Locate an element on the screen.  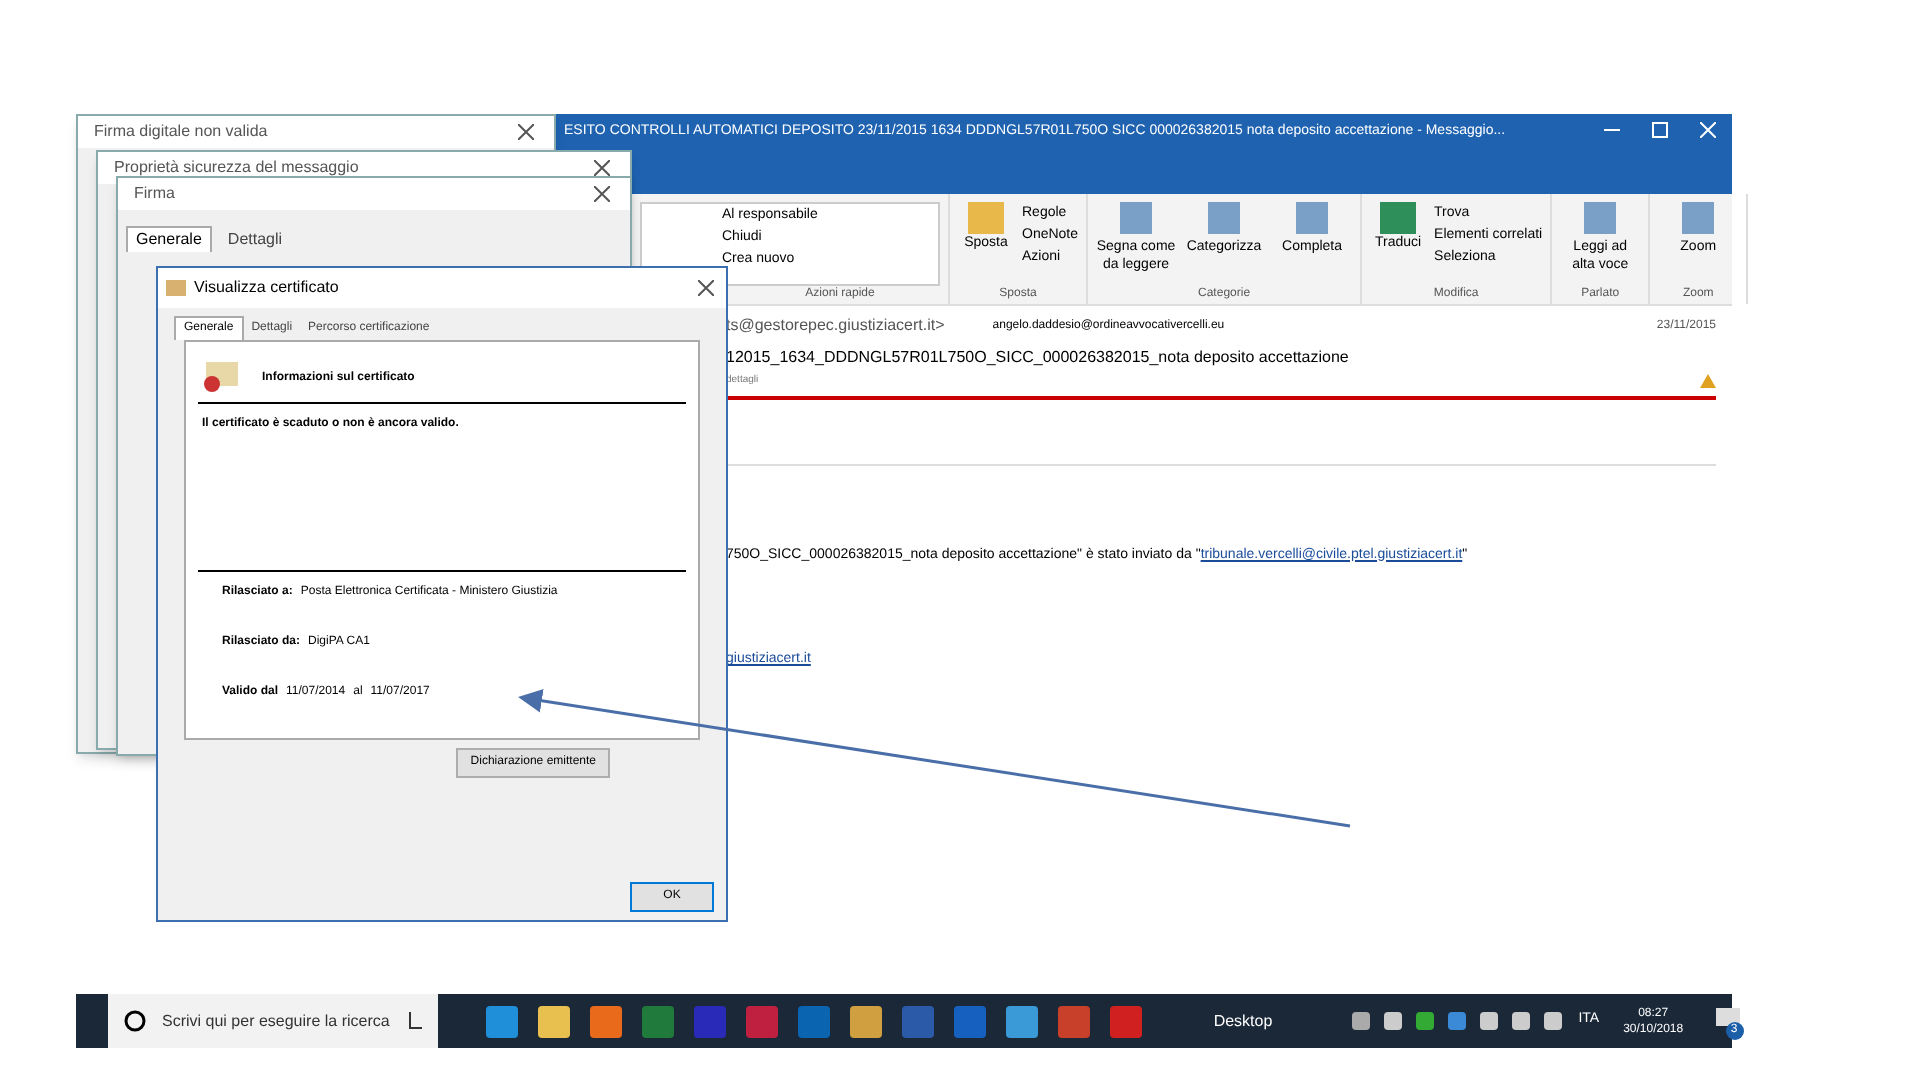
dialog-title: Proprietà sicurezza del messaggio is located at coordinates (236, 168).